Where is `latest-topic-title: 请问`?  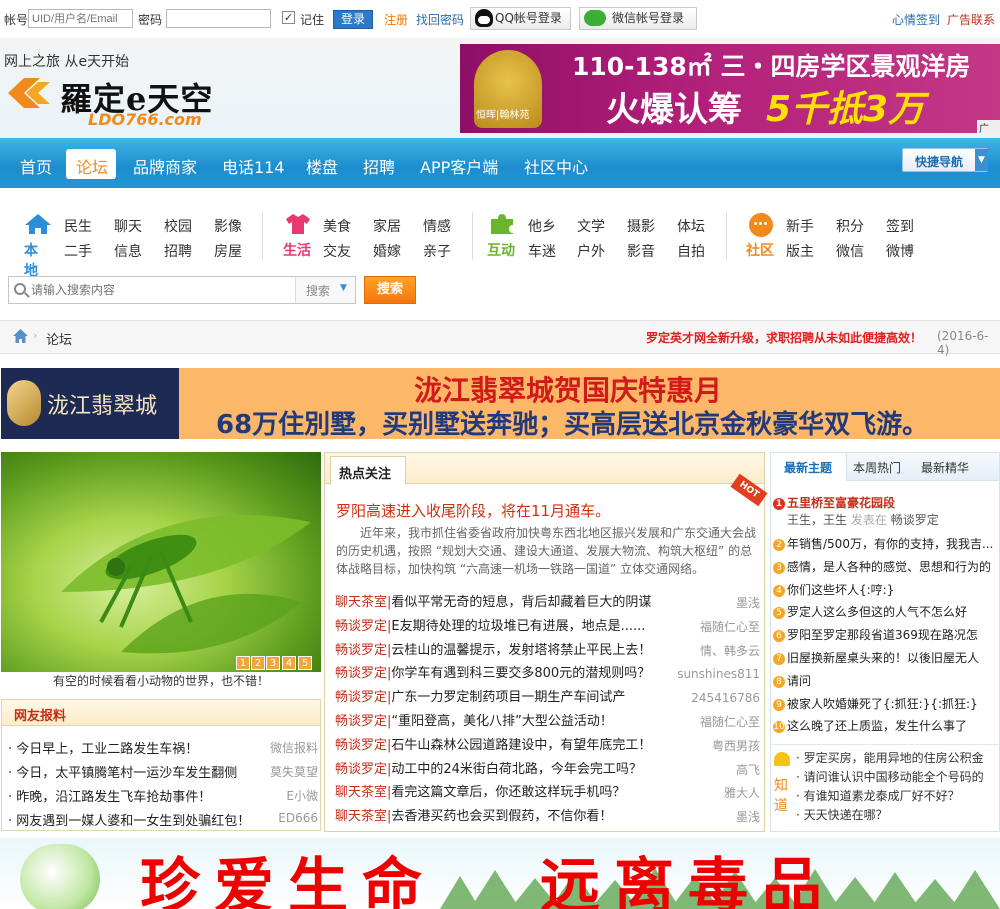
latest-topic-title: 请问 is located at coordinates (799, 681).